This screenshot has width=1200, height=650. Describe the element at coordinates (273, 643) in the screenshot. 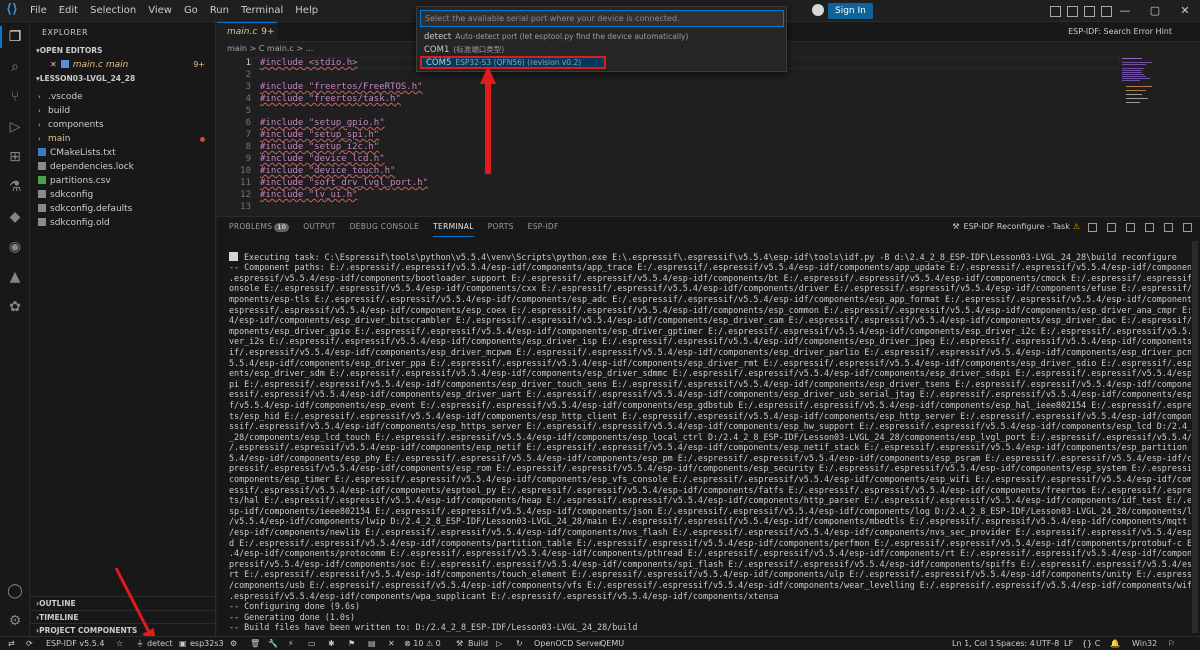

I see `build-wrench-icon: 🔧` at that location.